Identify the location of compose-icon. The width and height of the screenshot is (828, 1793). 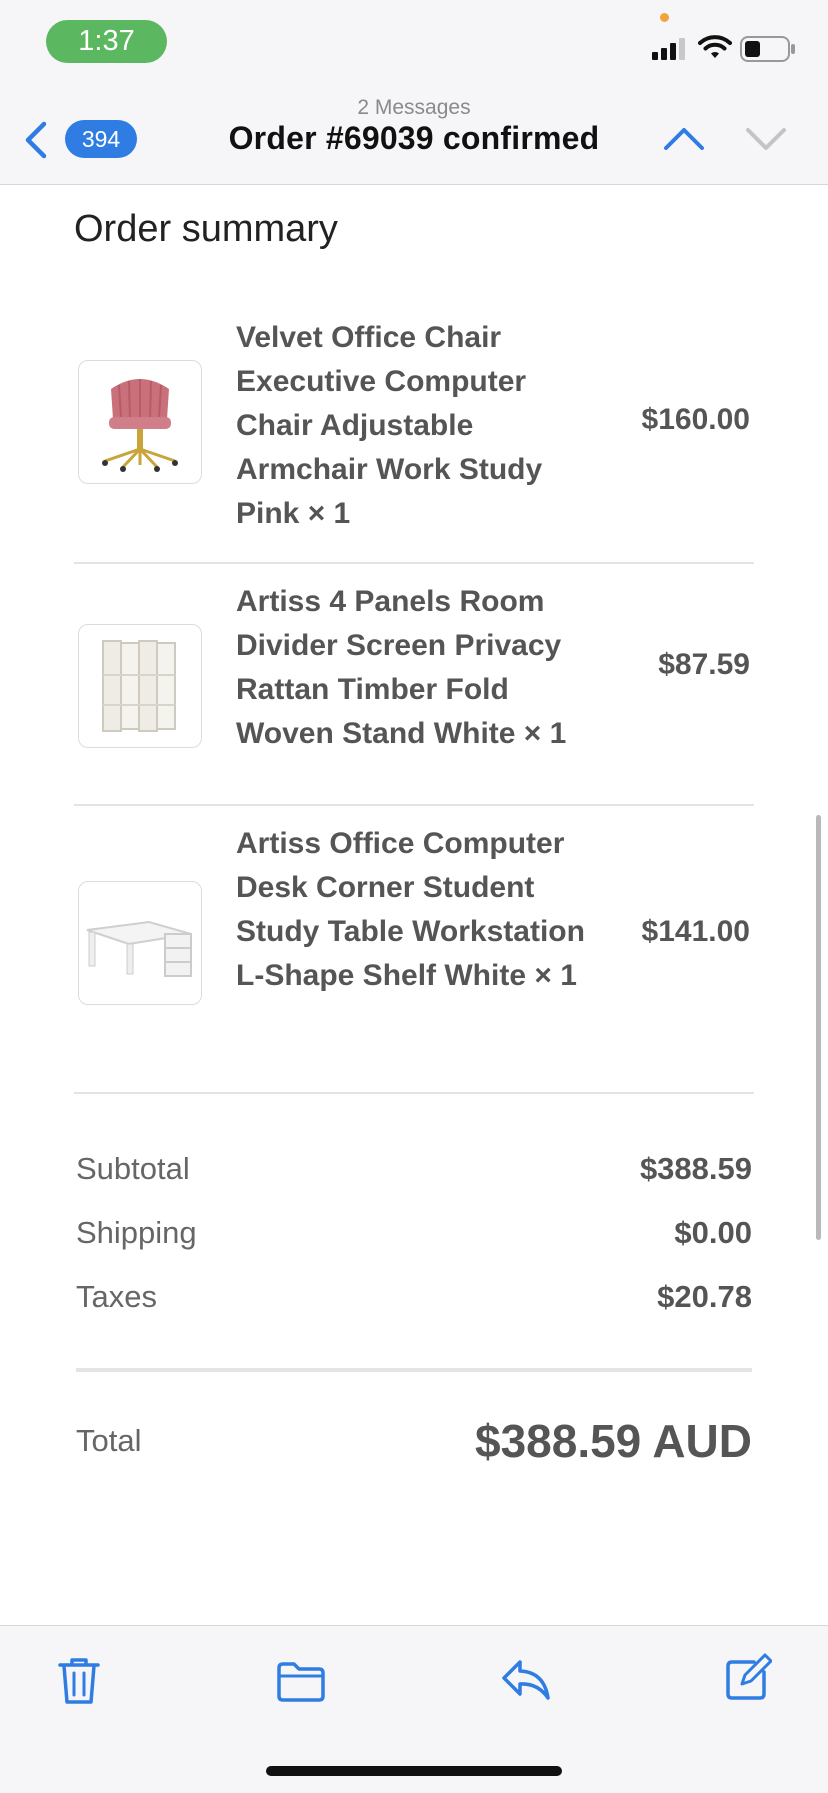
(748, 1677).